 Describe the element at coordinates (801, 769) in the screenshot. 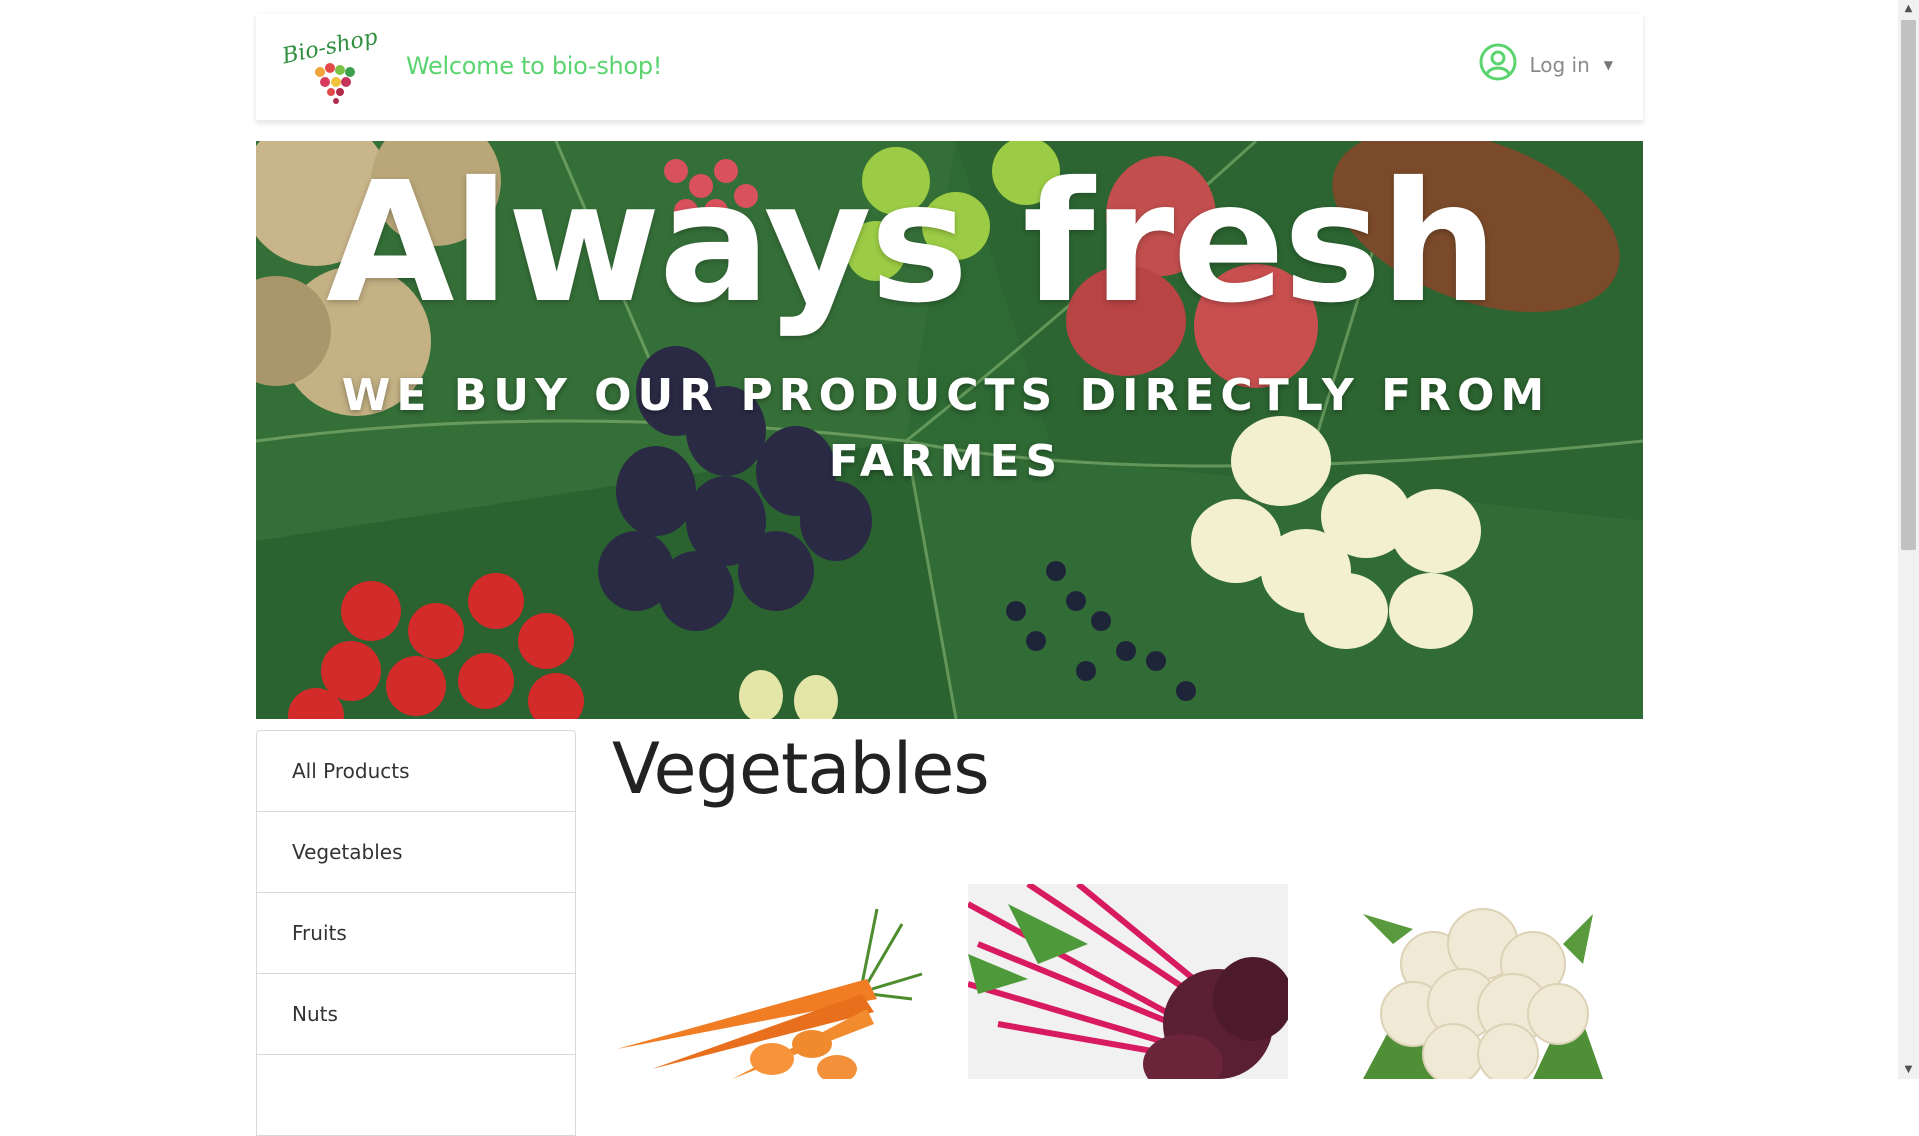

I see `page-title: Vegetables` at that location.